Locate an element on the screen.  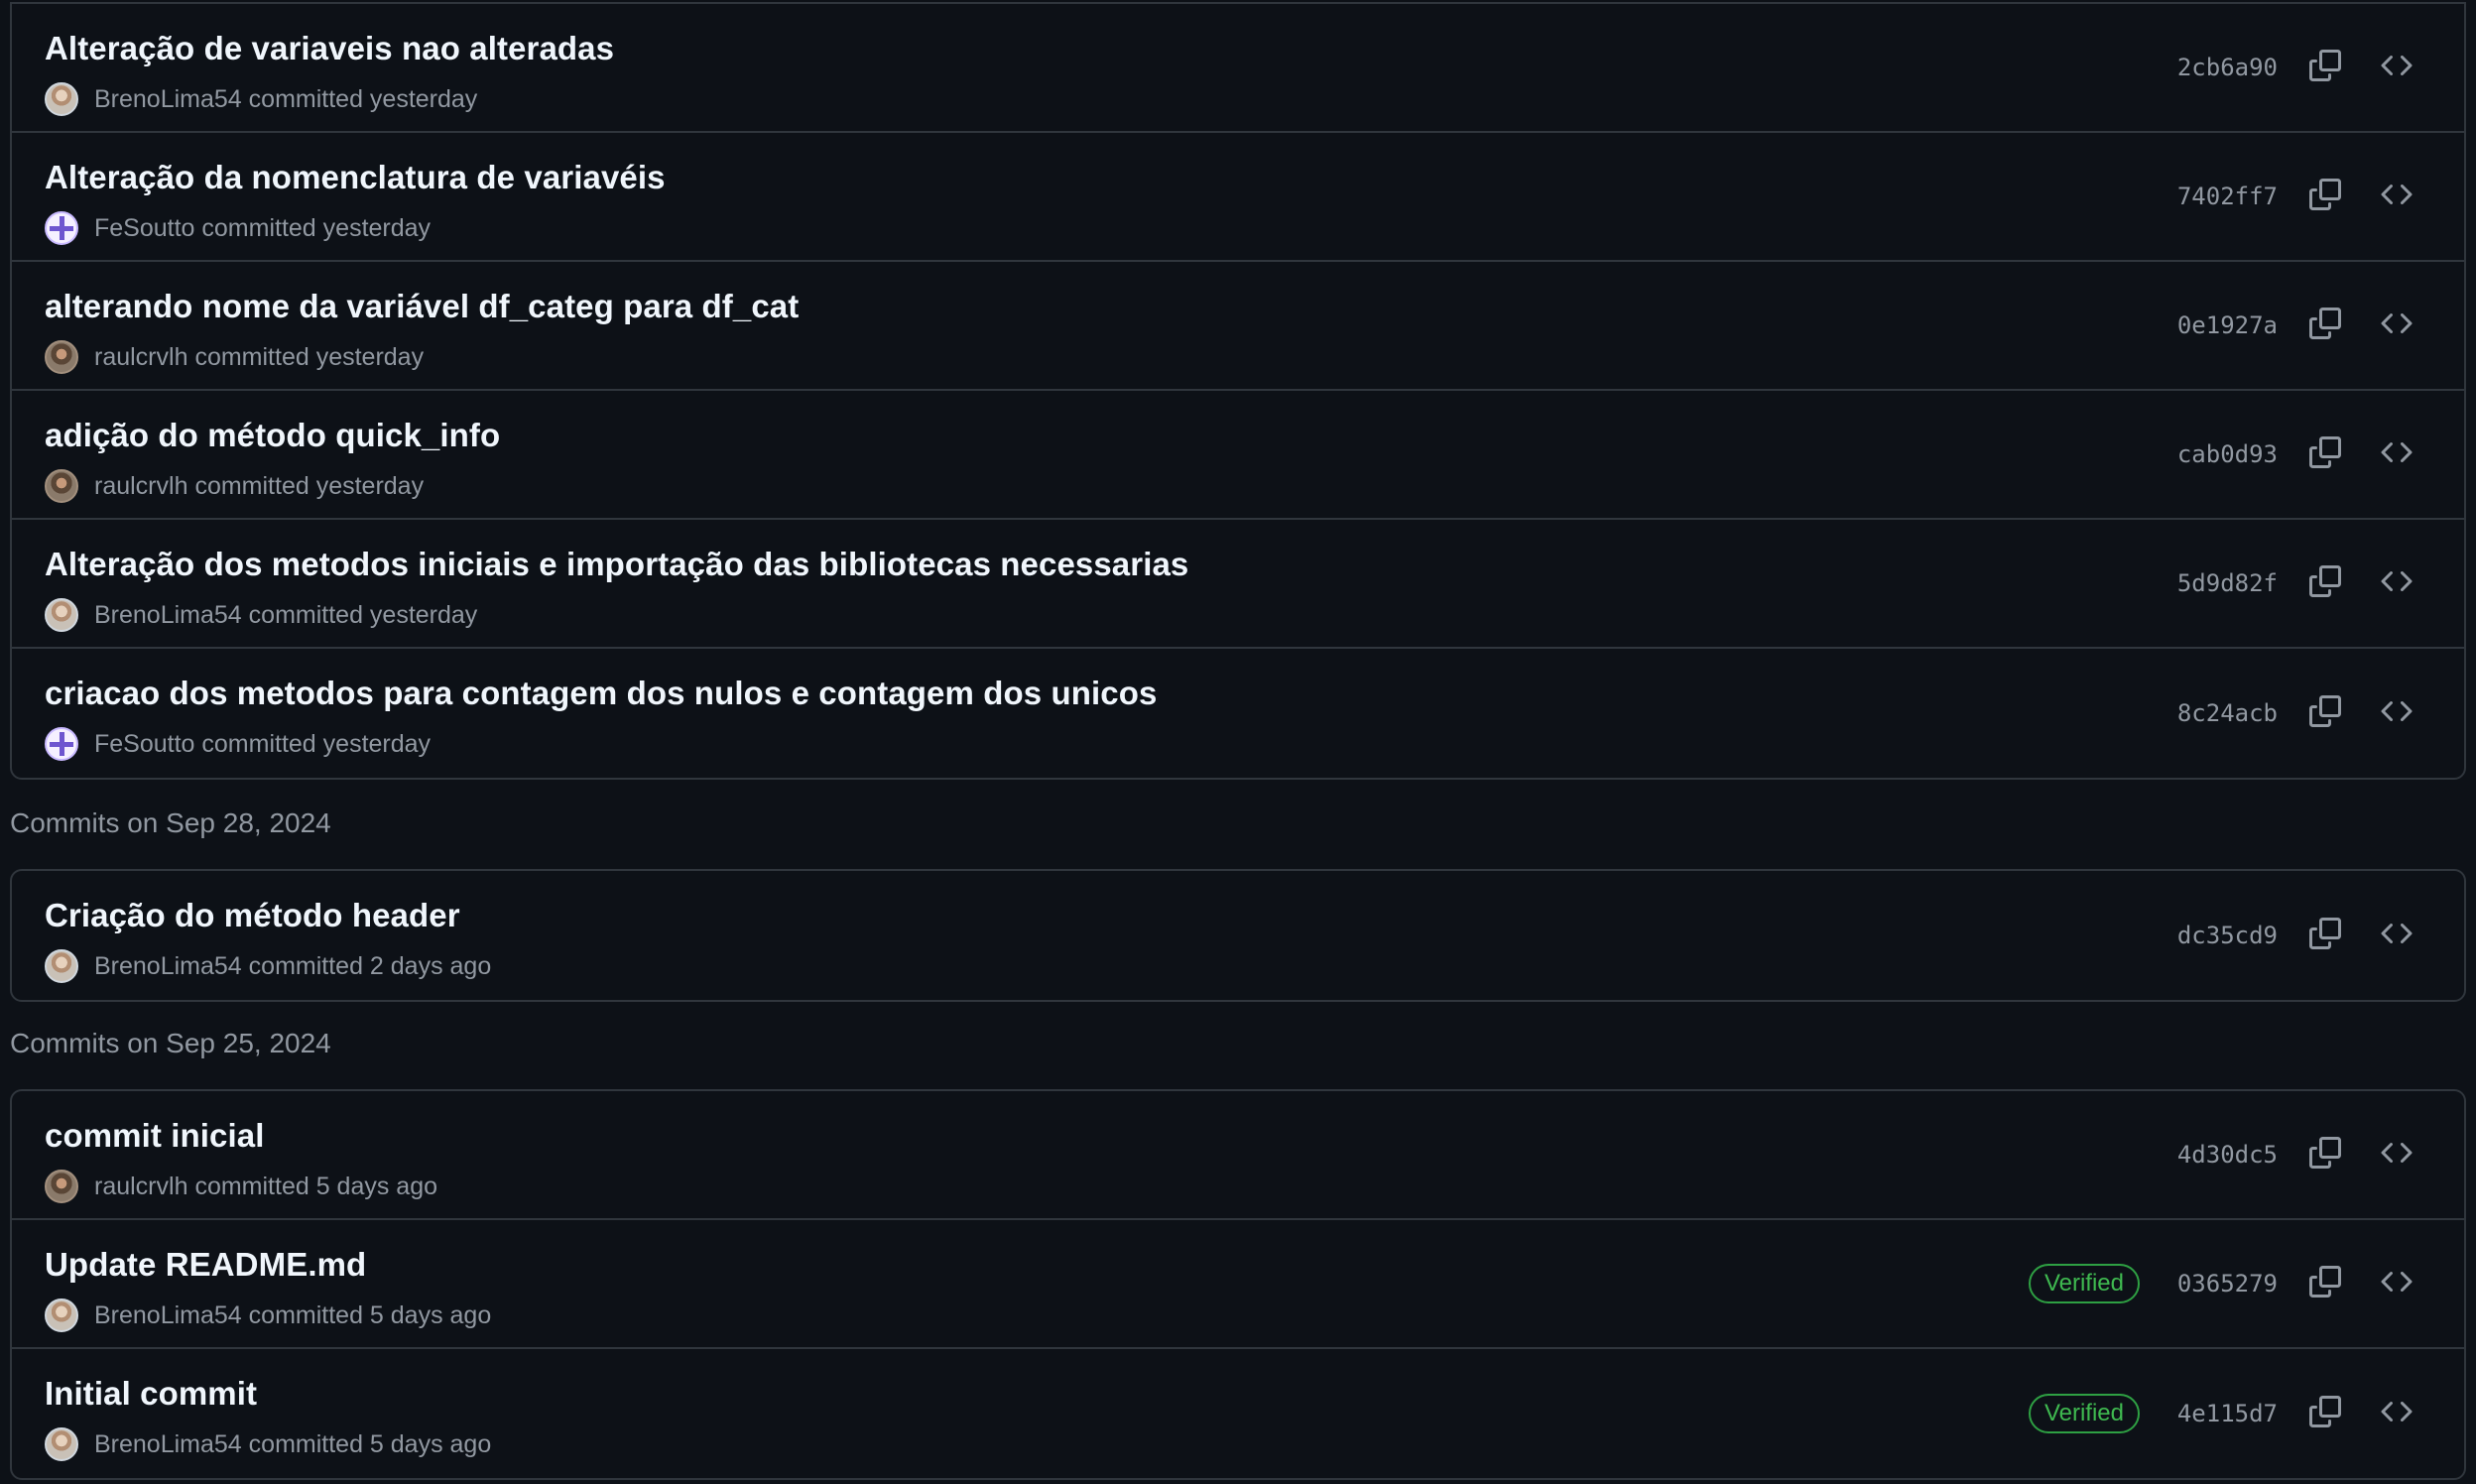
commit-sha-link: 0365279 is located at coordinates (2228, 1284).